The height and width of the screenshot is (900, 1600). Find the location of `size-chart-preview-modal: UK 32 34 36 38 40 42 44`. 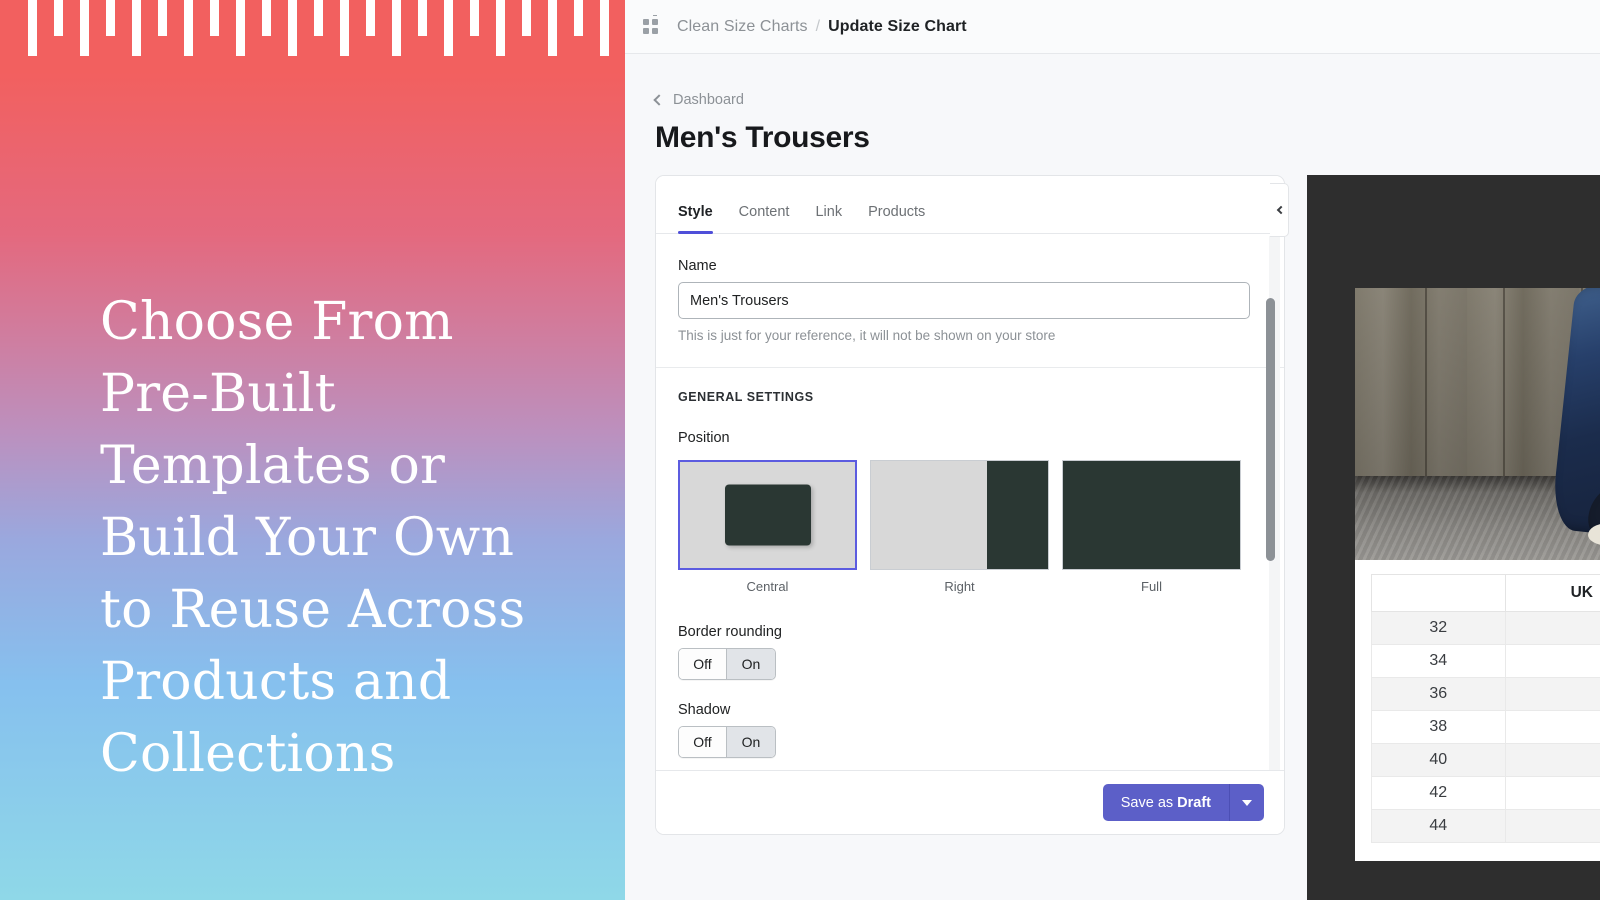

size-chart-preview-modal: UK 32 34 36 38 40 42 44 is located at coordinates (1477, 574).